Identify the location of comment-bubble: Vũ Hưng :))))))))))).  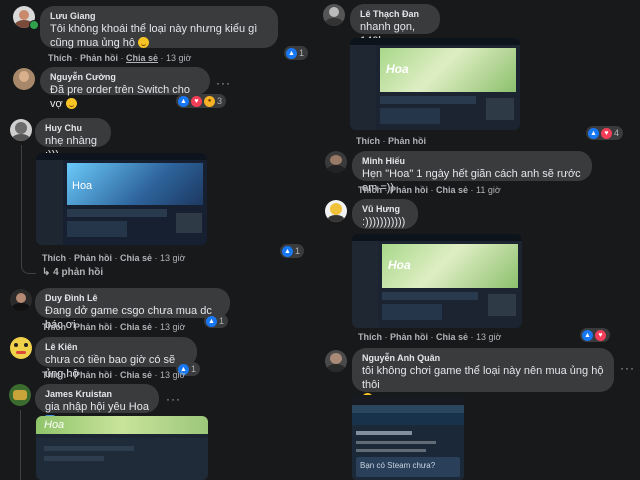
(385, 214).